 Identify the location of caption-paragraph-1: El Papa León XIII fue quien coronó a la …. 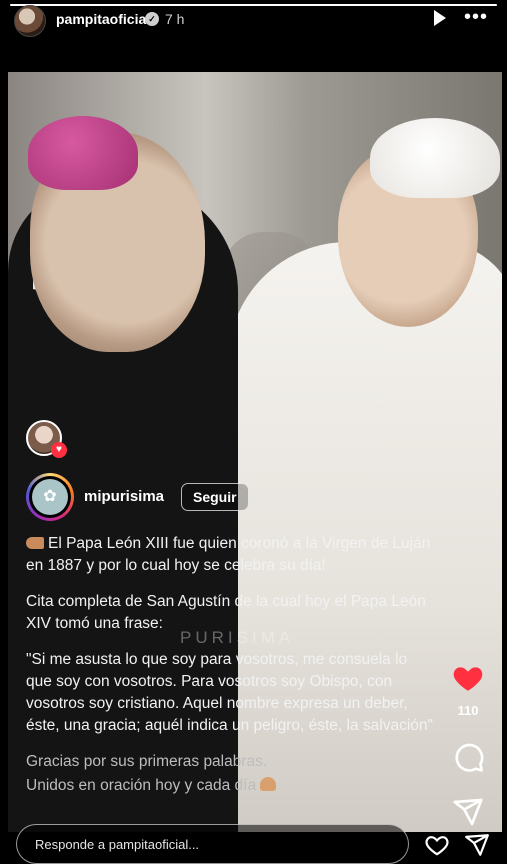
(230, 555).